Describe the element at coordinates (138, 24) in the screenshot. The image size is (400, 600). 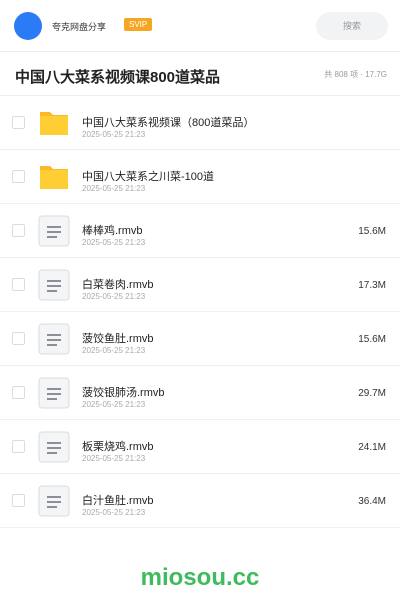
I see `svip-badge: SVIP` at that location.